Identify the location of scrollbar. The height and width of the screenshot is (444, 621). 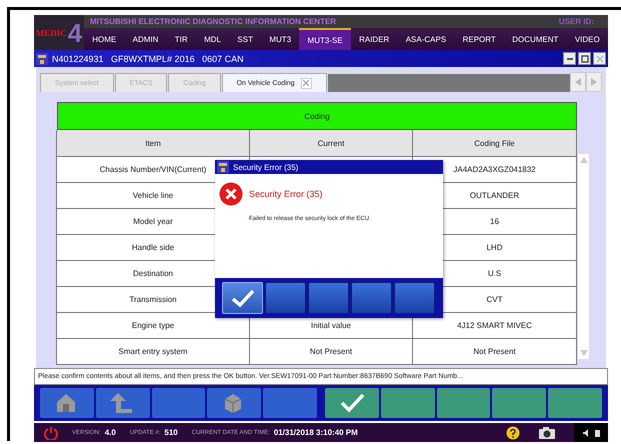
(583, 256).